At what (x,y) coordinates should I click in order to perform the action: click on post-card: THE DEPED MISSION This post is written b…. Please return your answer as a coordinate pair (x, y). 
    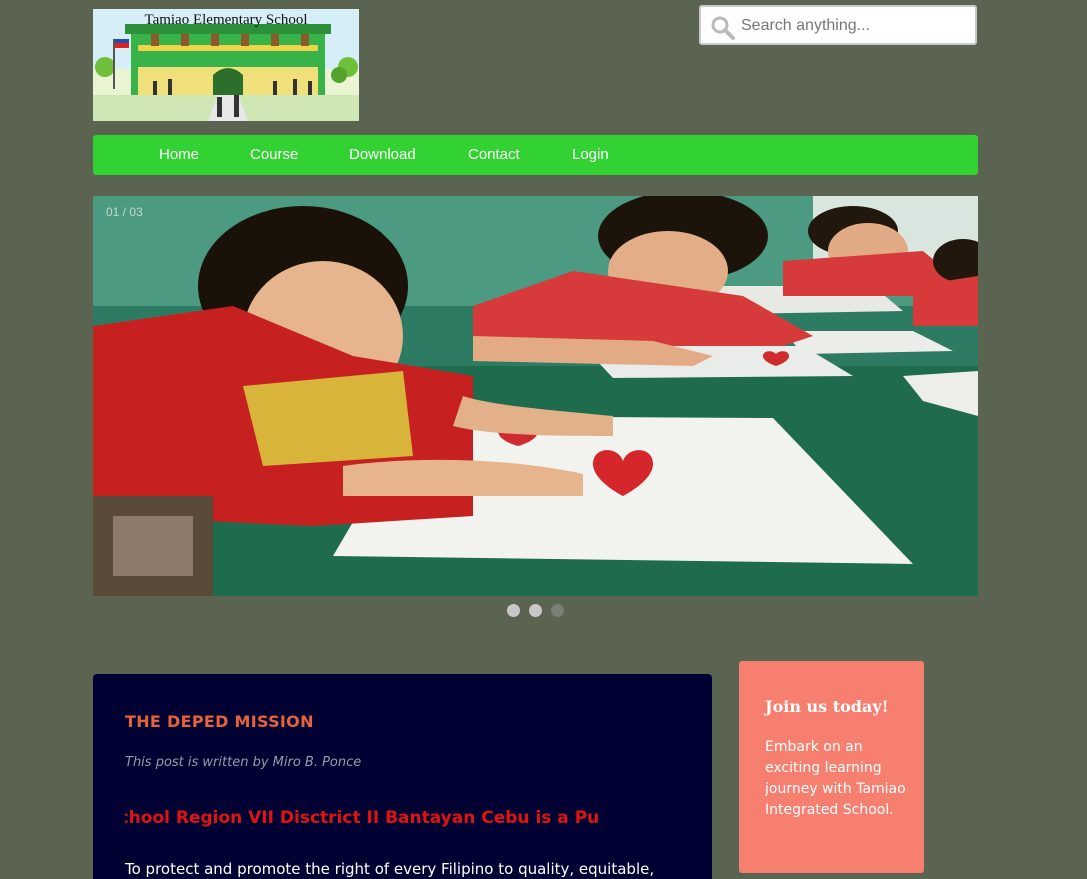
    Looking at the image, I should click on (402, 776).